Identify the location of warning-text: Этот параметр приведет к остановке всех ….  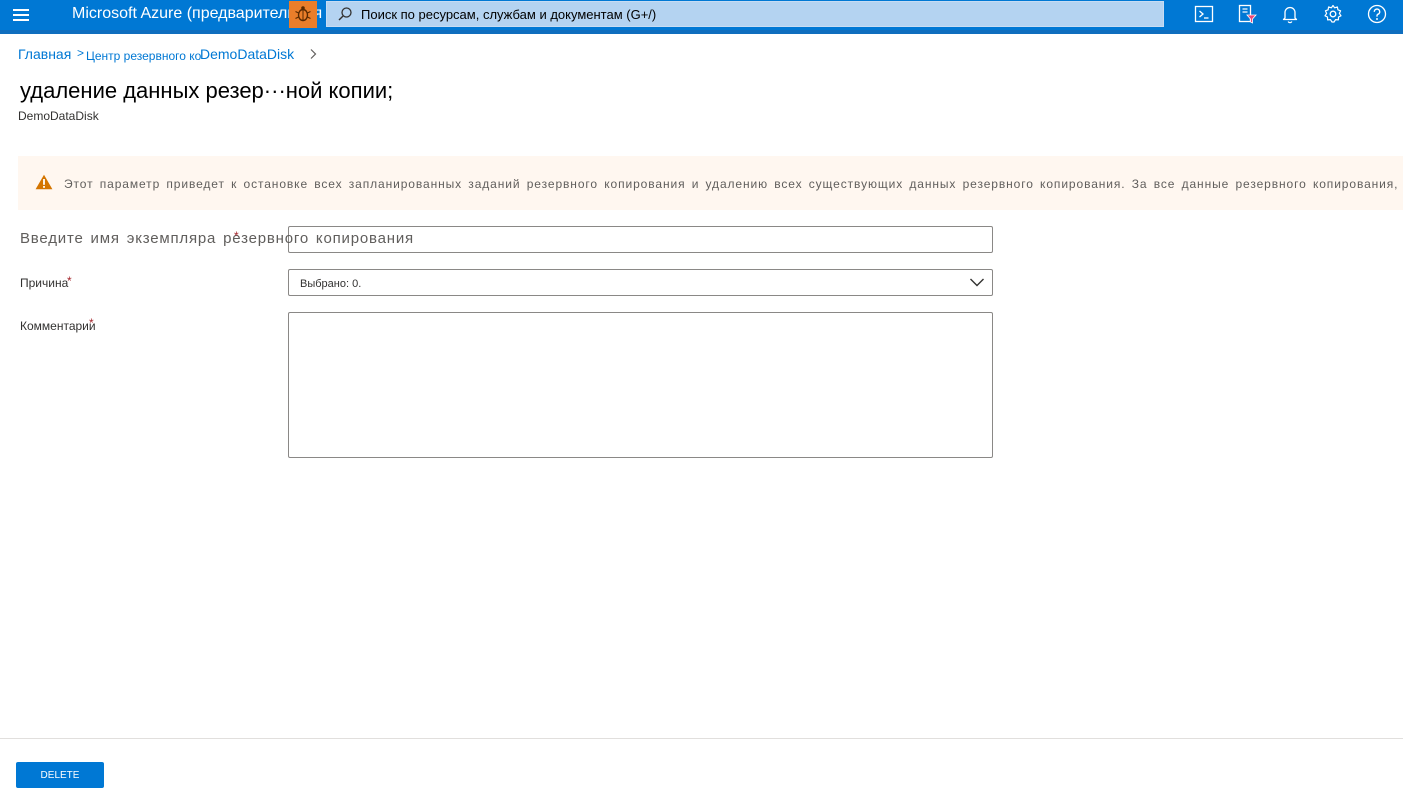
(733, 184).